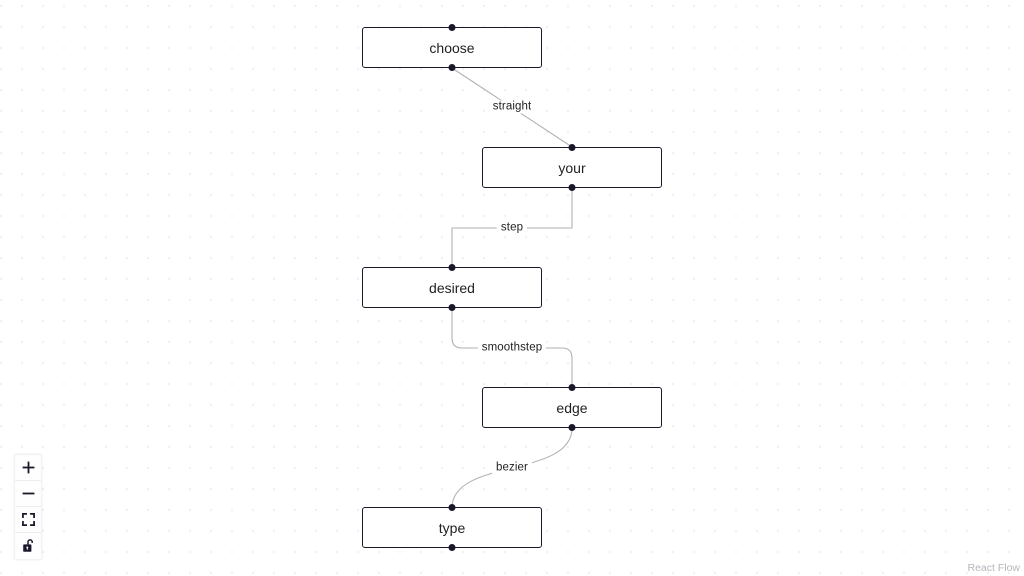 Image resolution: width=1024 pixels, height=576 pixels. I want to click on node-choose: choose, so click(452, 47).